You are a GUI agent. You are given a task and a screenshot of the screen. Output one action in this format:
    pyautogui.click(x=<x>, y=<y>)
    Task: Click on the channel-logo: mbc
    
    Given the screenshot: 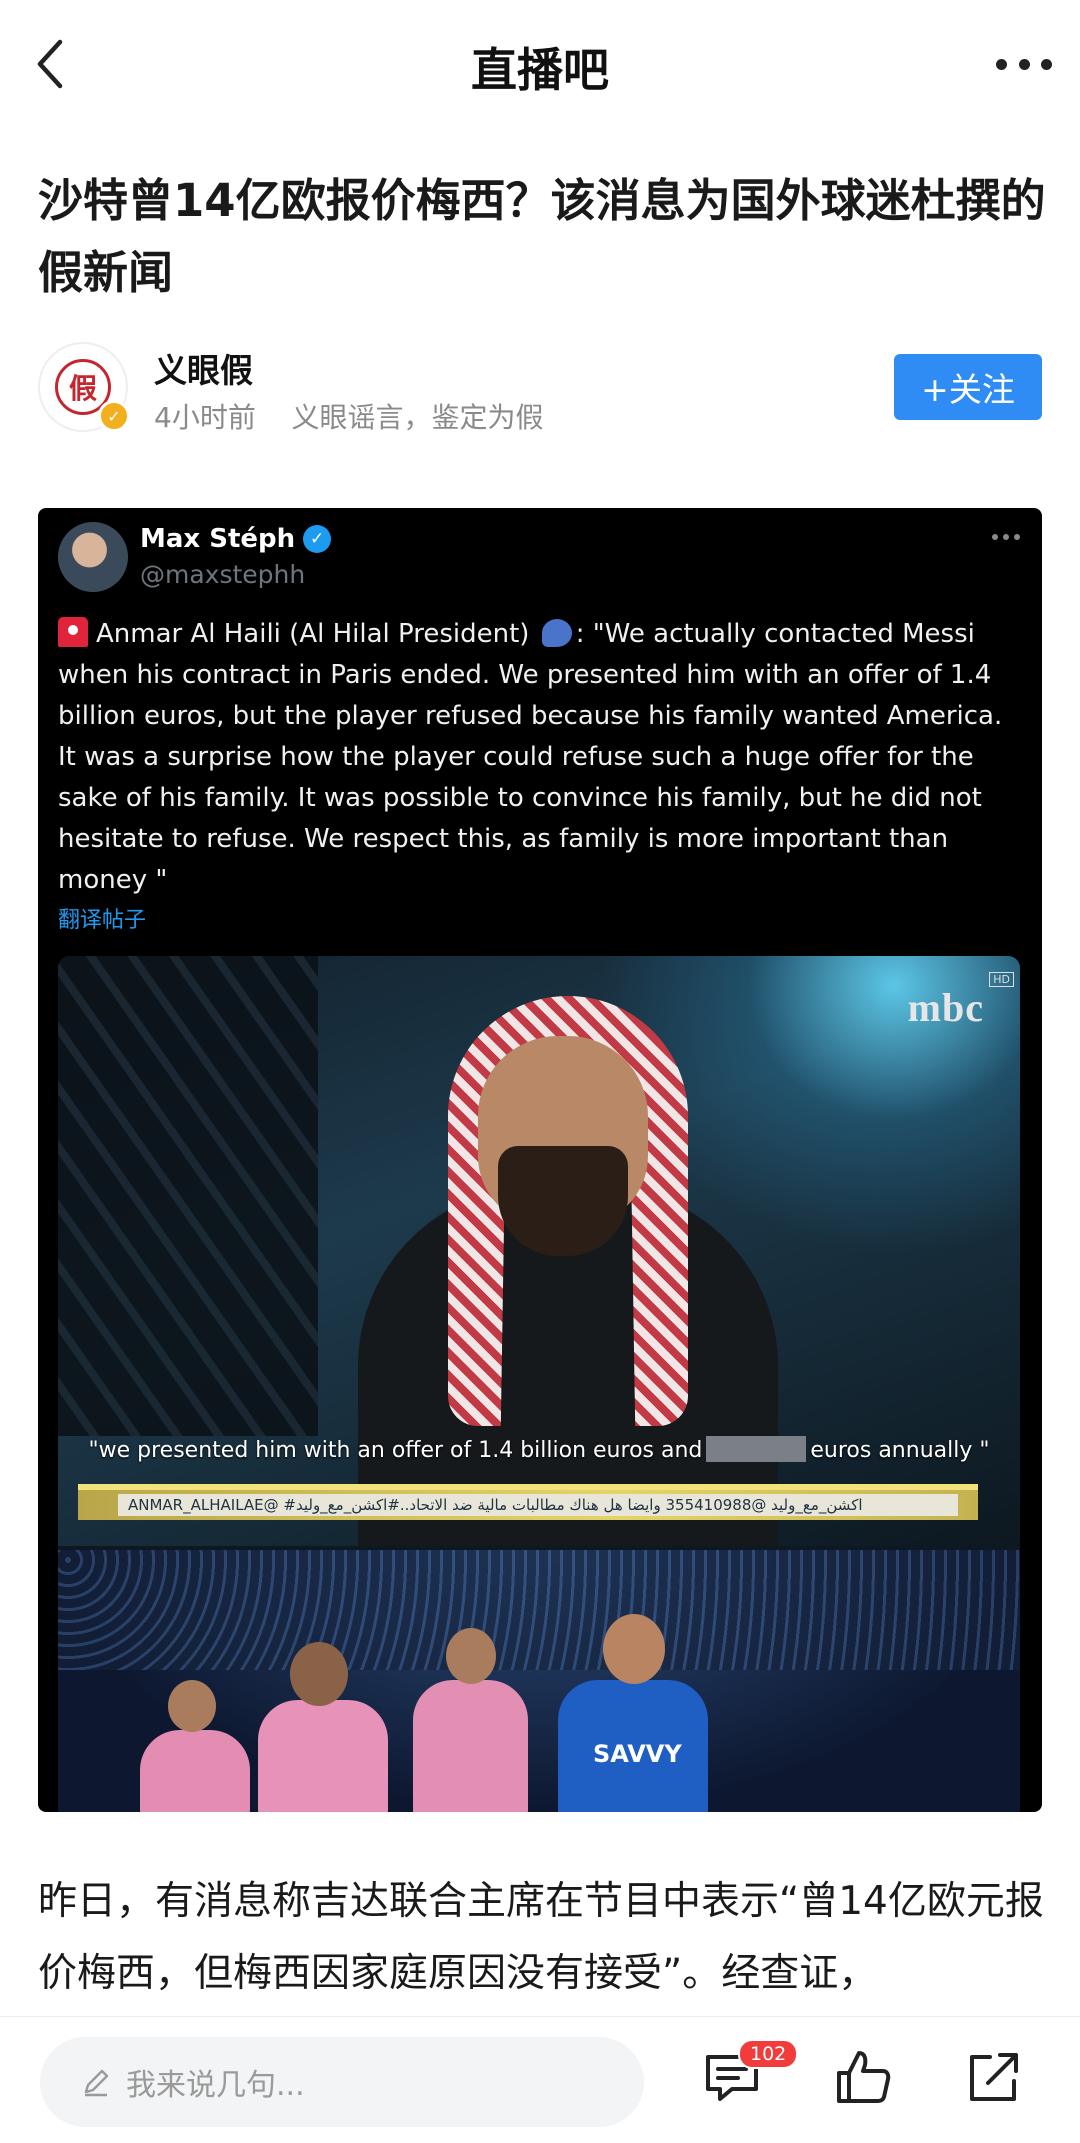 What is the action you would take?
    pyautogui.click(x=945, y=1007)
    